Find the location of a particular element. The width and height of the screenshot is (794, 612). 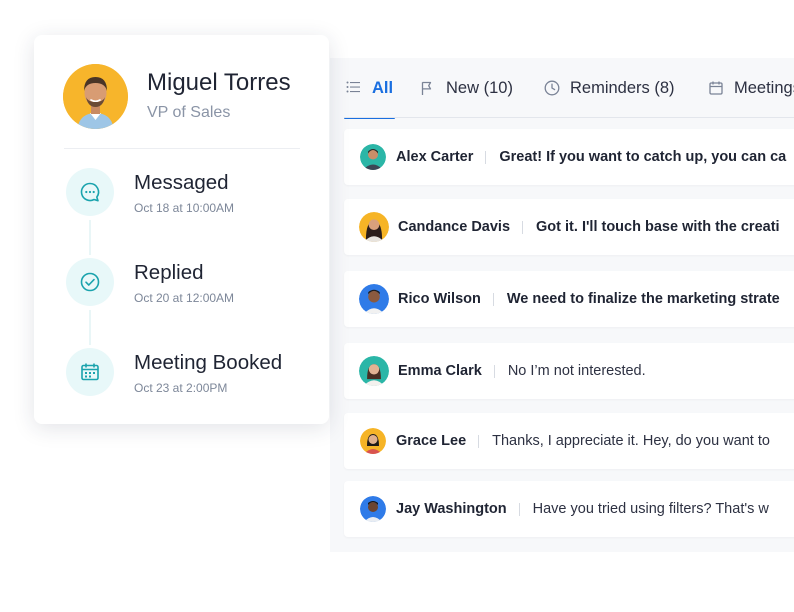

timeline-step-label: Replied is located at coordinates (169, 272).